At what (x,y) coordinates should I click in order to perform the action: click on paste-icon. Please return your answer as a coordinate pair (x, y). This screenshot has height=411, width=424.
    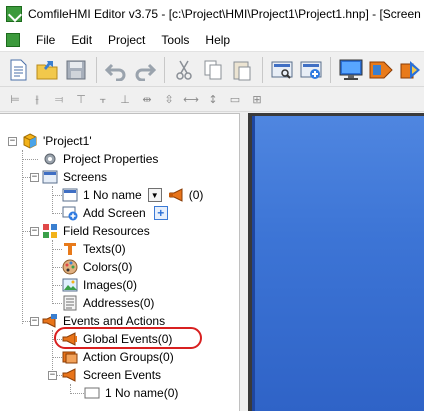
    Looking at the image, I should click on (242, 70).